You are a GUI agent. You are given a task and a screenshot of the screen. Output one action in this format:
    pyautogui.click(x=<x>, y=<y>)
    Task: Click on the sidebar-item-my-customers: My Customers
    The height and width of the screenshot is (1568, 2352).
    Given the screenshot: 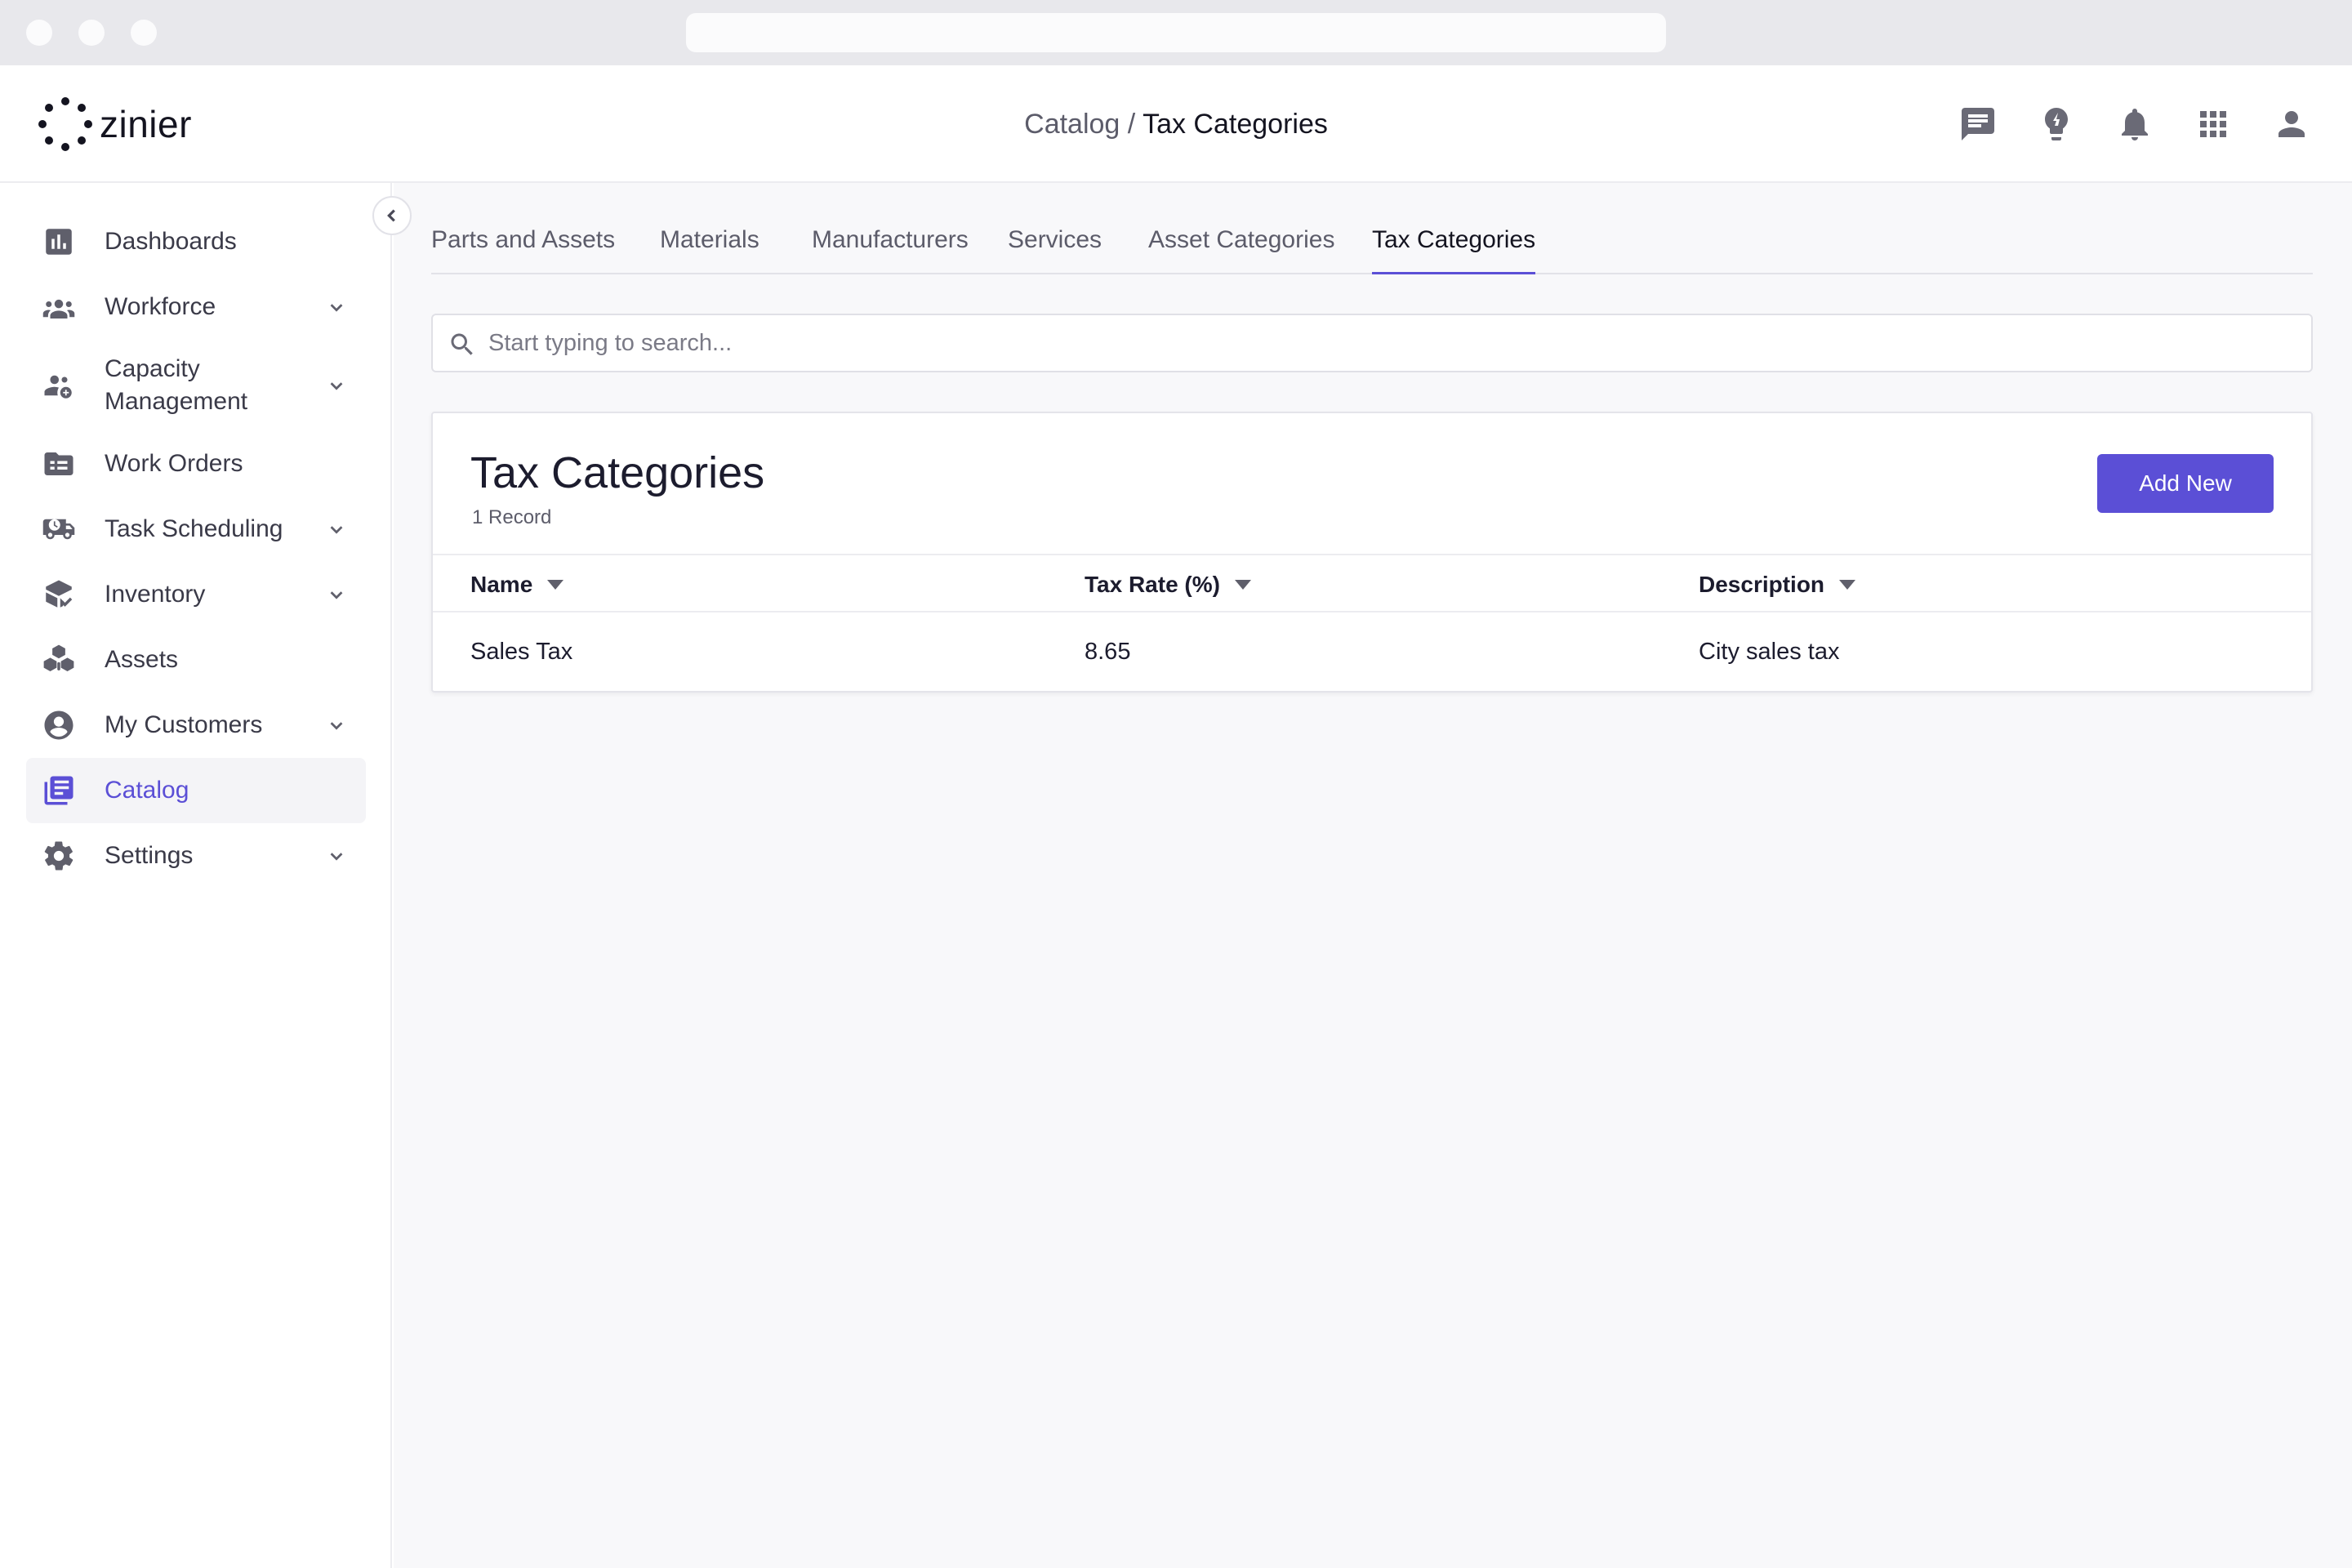 What is the action you would take?
    pyautogui.click(x=196, y=725)
    